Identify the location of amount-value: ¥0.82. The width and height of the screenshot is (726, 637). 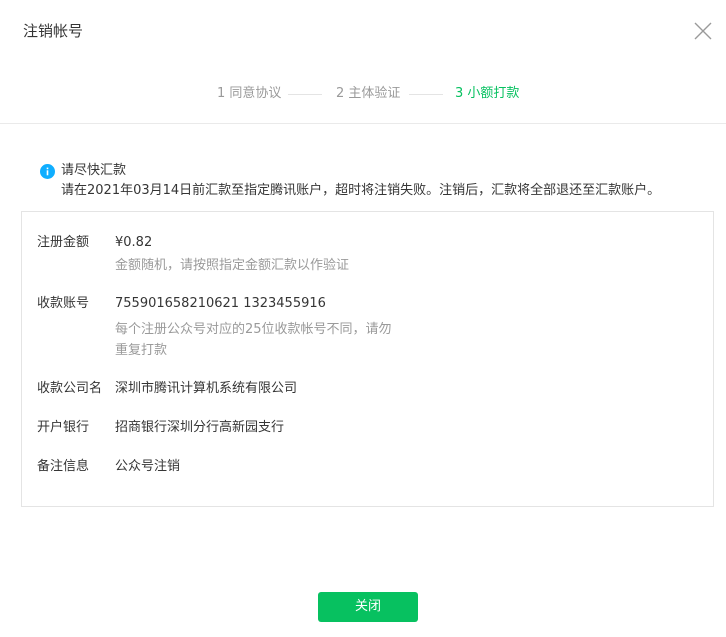
(134, 242).